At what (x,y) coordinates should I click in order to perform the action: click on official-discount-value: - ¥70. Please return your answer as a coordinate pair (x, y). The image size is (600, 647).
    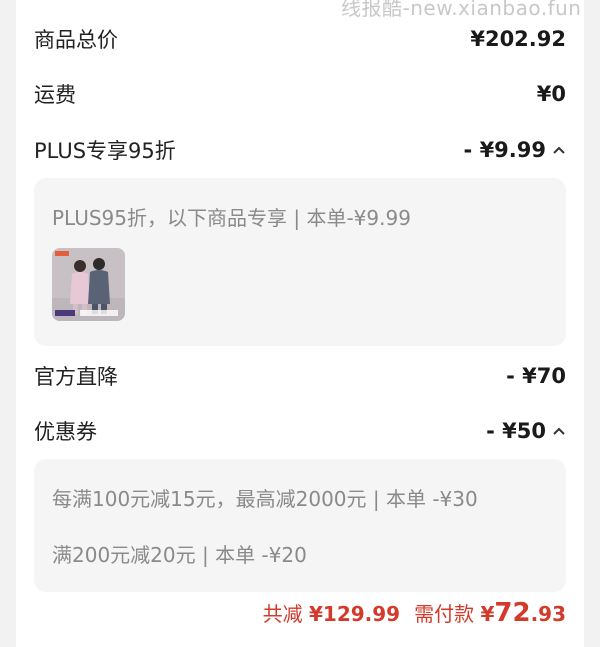
    Looking at the image, I should click on (536, 376).